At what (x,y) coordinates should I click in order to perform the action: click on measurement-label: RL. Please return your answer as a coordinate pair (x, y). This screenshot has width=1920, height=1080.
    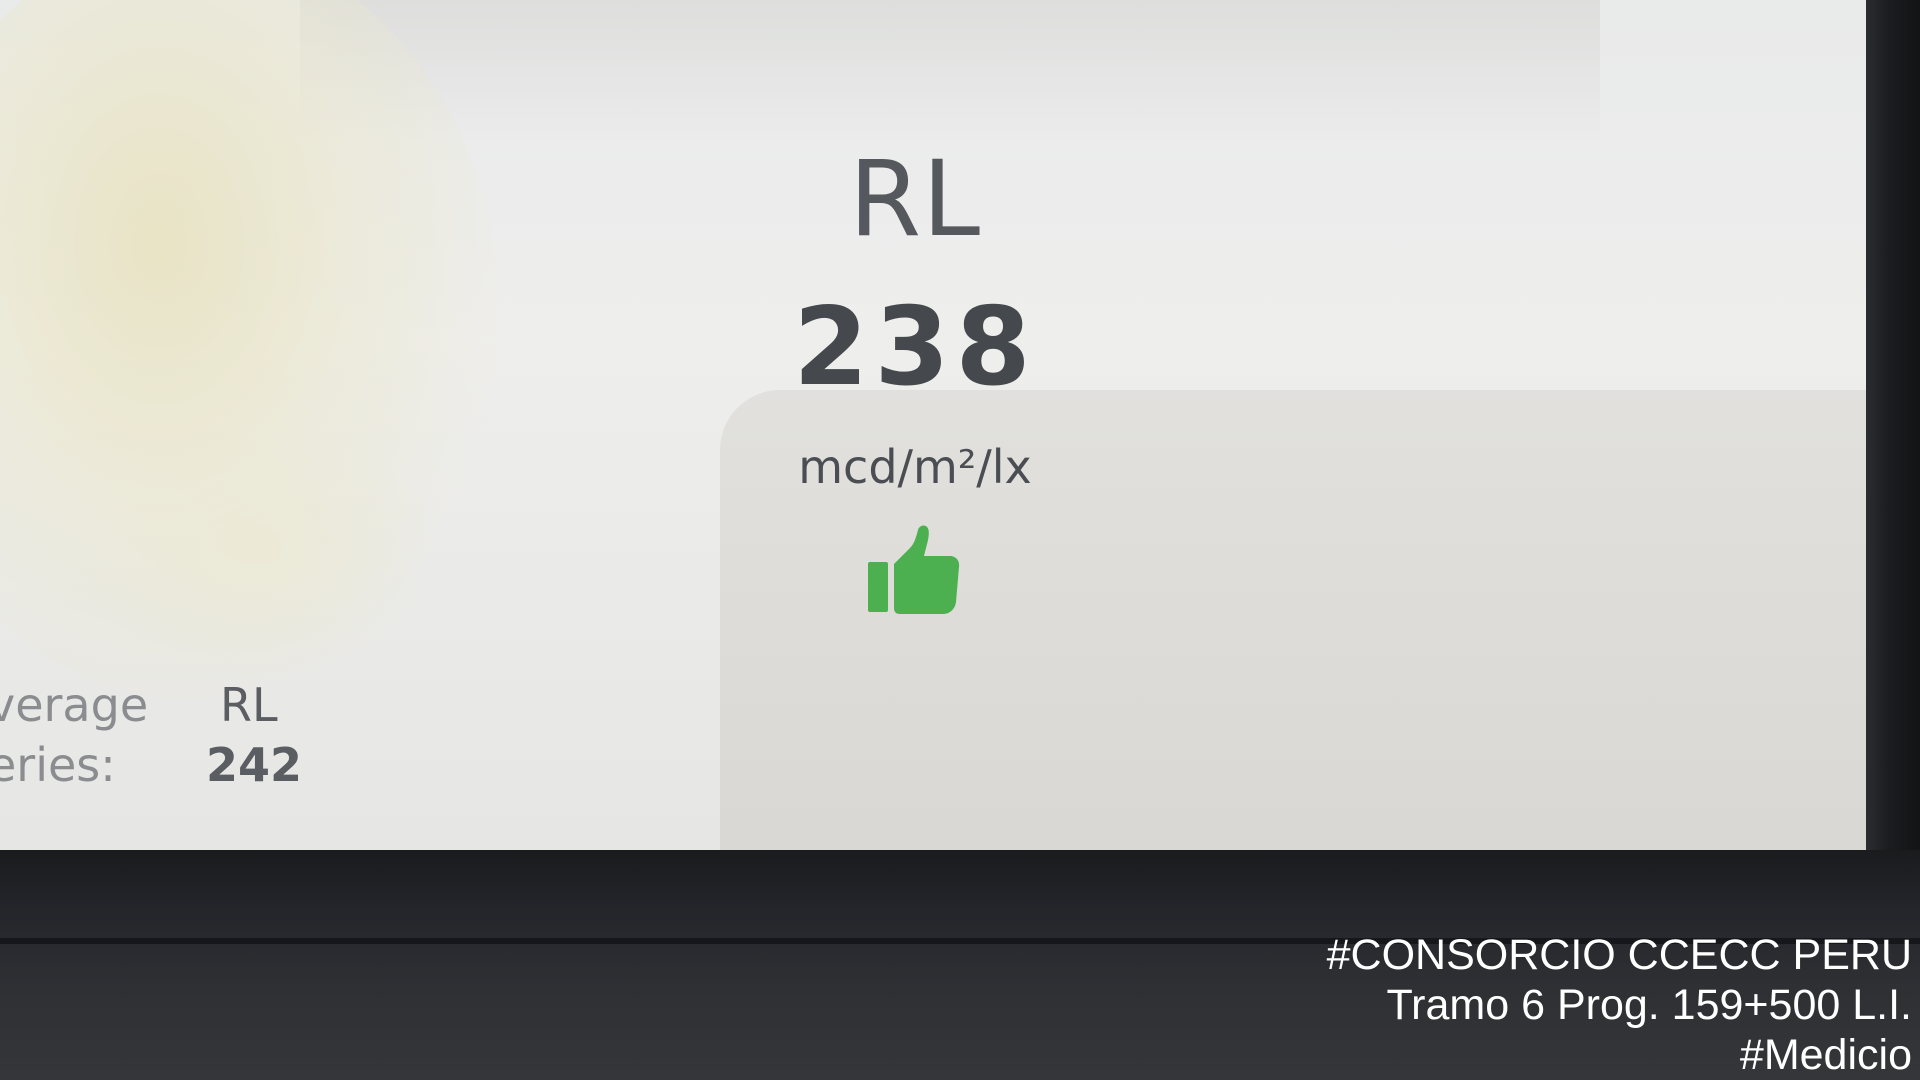
    Looking at the image, I should click on (915, 199).